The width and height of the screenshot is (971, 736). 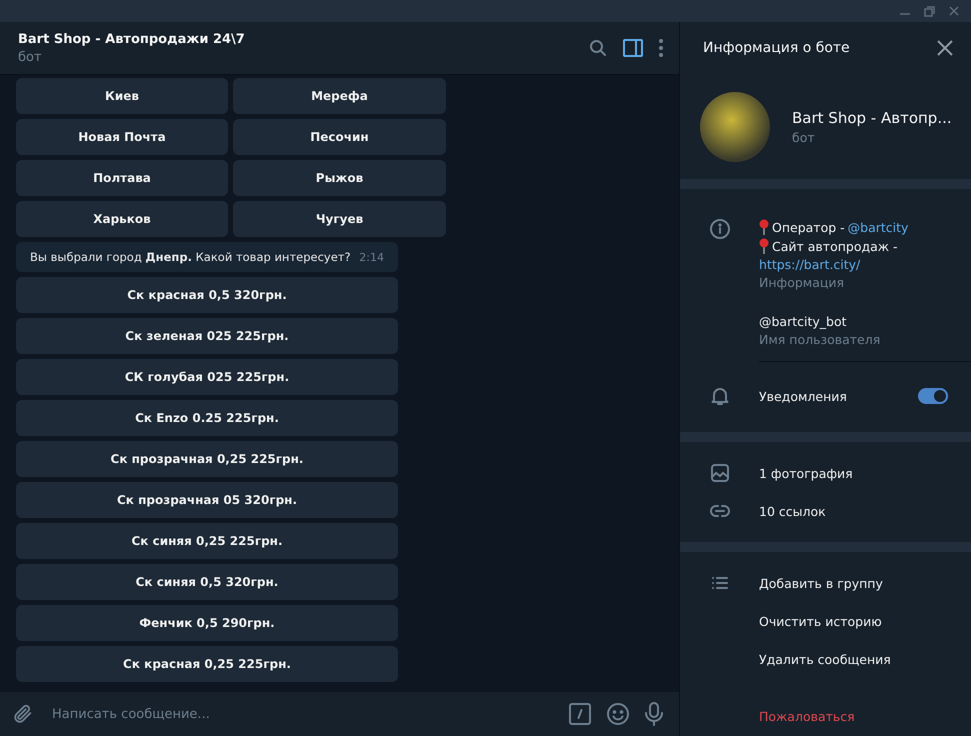 What do you see at coordinates (792, 511) in the screenshot?
I see `media-link: 10 ссылок` at bounding box center [792, 511].